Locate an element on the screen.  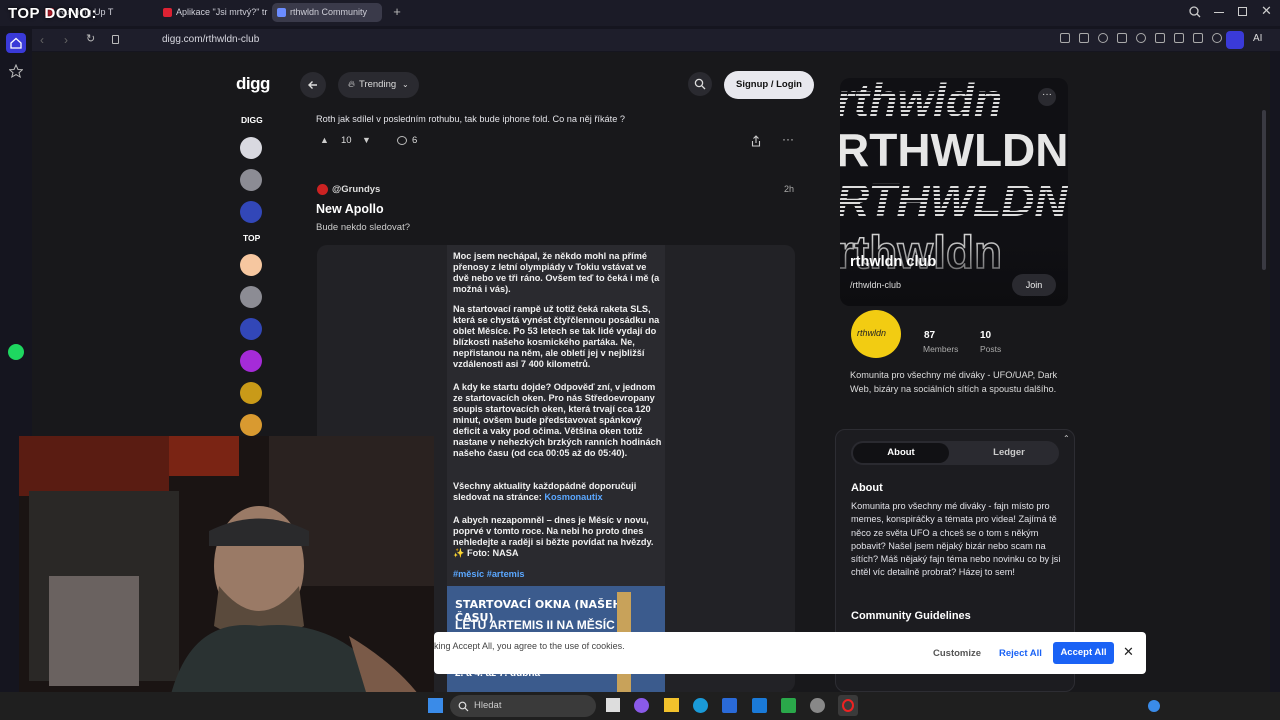
youtube-favicon-icon is located at coordinates (167, 12).